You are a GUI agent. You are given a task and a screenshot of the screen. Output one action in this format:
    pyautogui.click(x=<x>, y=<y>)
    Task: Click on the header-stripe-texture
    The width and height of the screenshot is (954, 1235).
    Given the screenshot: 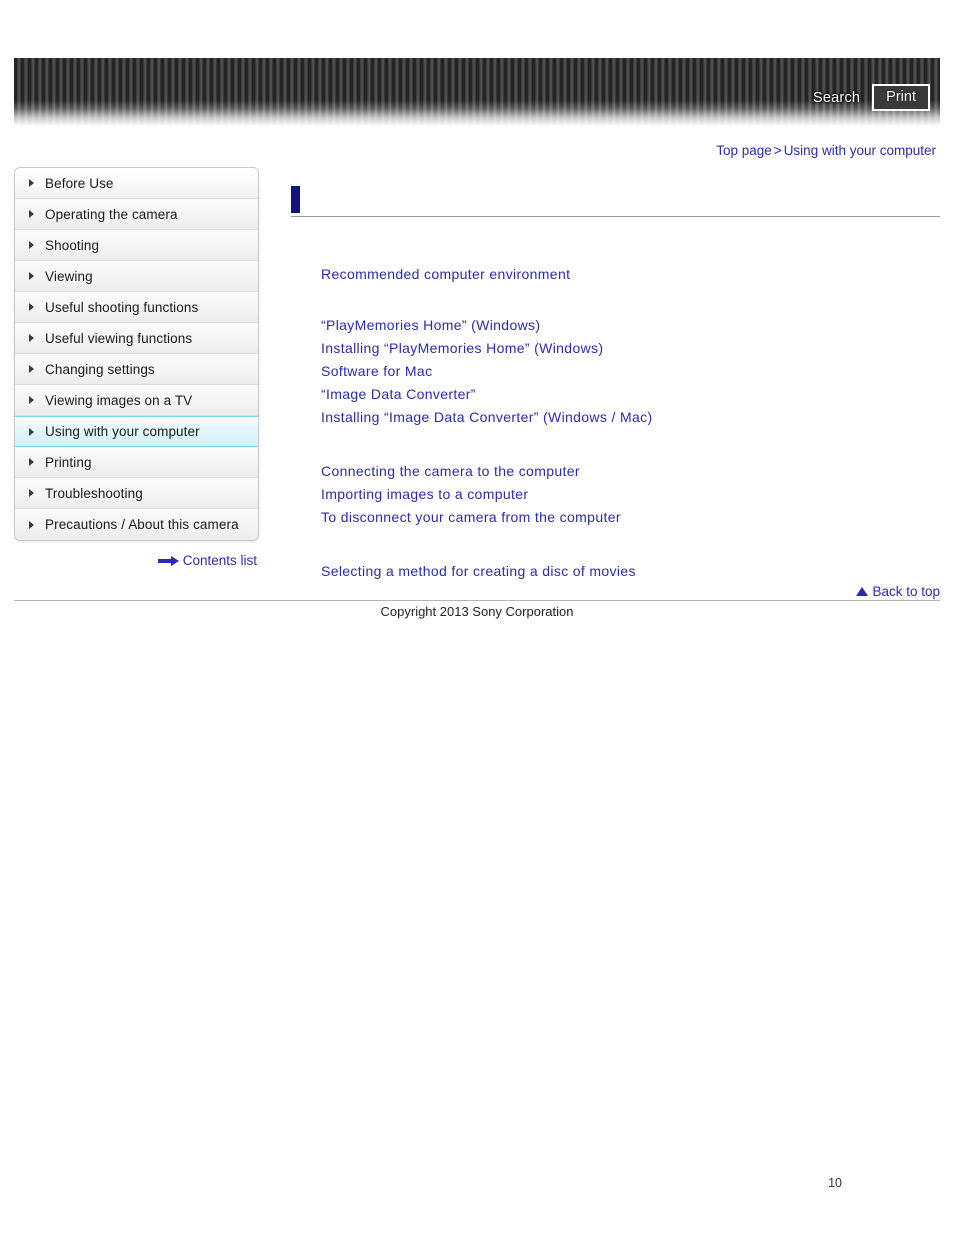 What is the action you would take?
    pyautogui.click(x=477, y=92)
    